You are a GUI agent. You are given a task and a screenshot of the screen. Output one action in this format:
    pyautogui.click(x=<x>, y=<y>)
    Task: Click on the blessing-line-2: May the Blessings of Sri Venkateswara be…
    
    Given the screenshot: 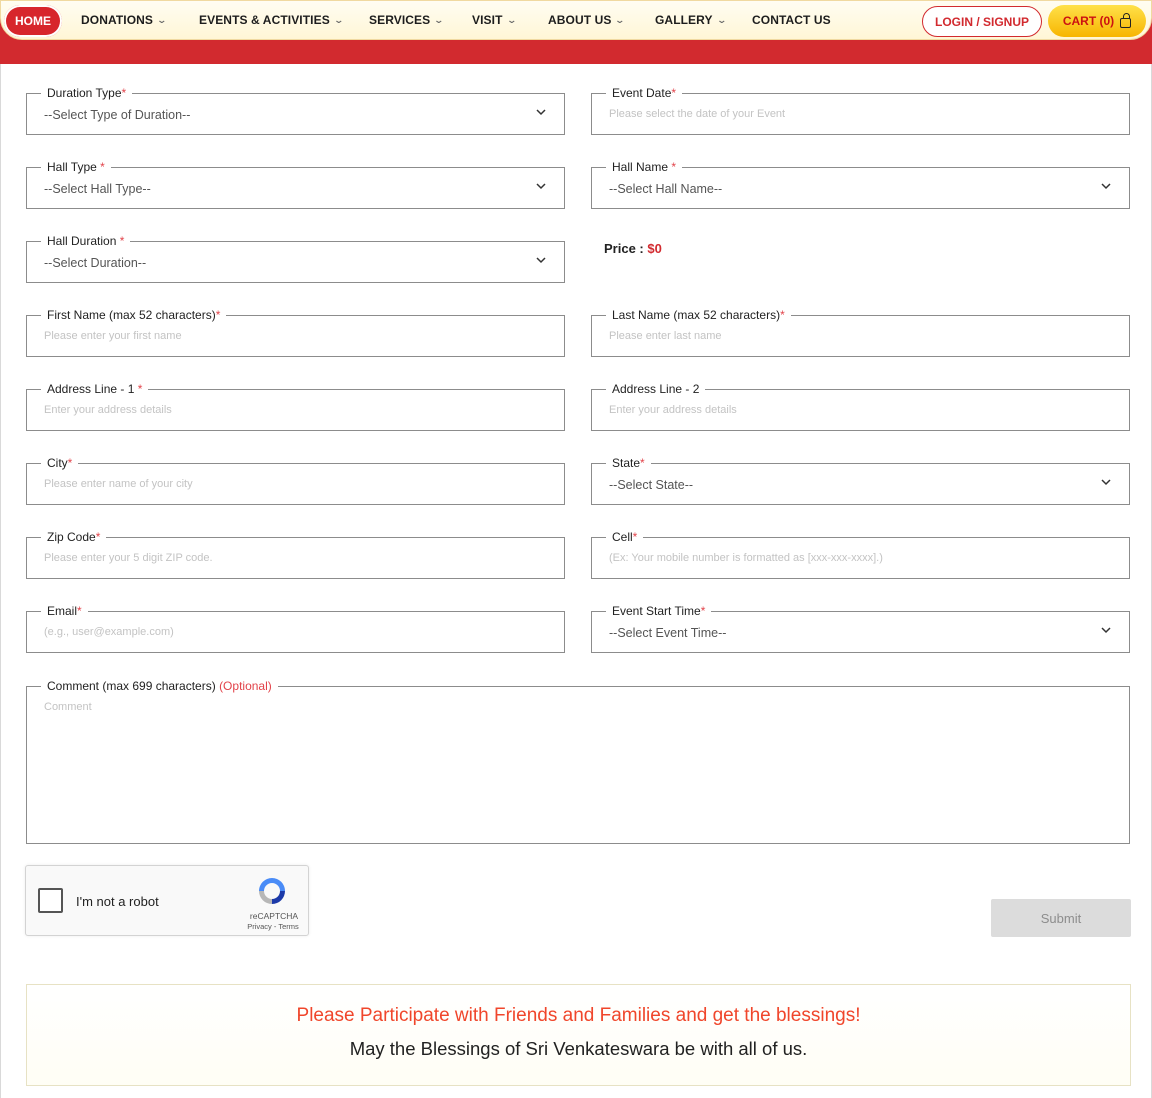 What is the action you would take?
    pyautogui.click(x=578, y=1048)
    